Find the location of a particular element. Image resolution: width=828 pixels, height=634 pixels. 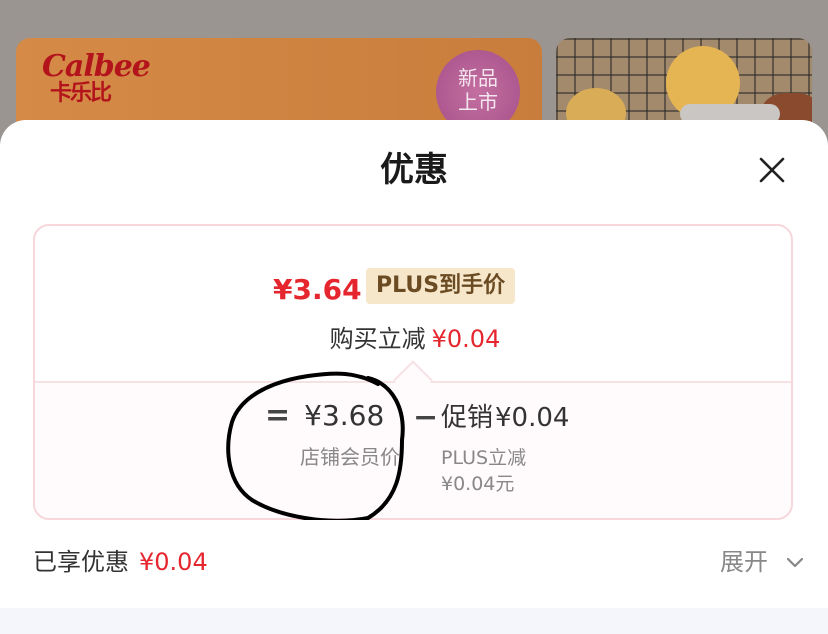

shop-member-price-label: 店铺会员价 is located at coordinates (350, 457).